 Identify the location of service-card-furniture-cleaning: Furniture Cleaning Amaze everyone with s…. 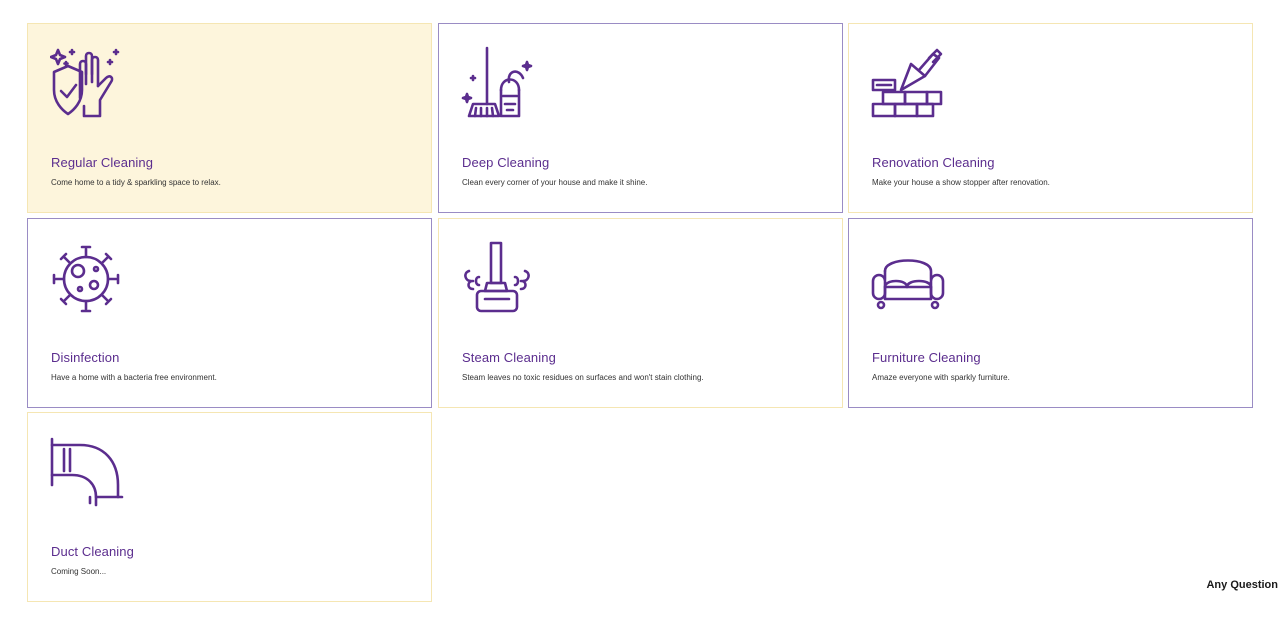
(1050, 313).